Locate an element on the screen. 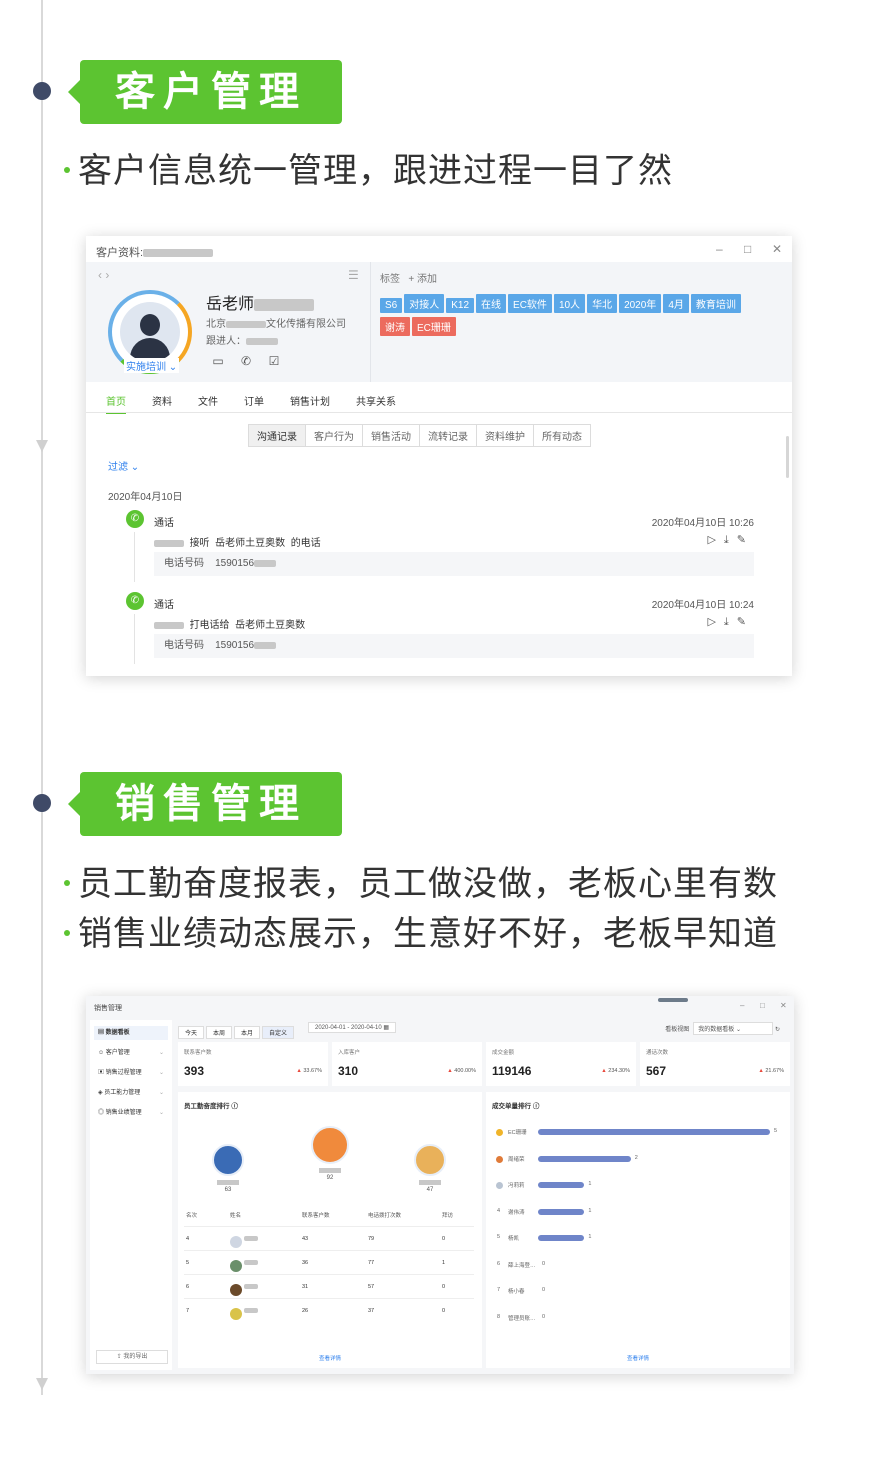  chevron-down-icon: ⌄ is located at coordinates (161, 1053).